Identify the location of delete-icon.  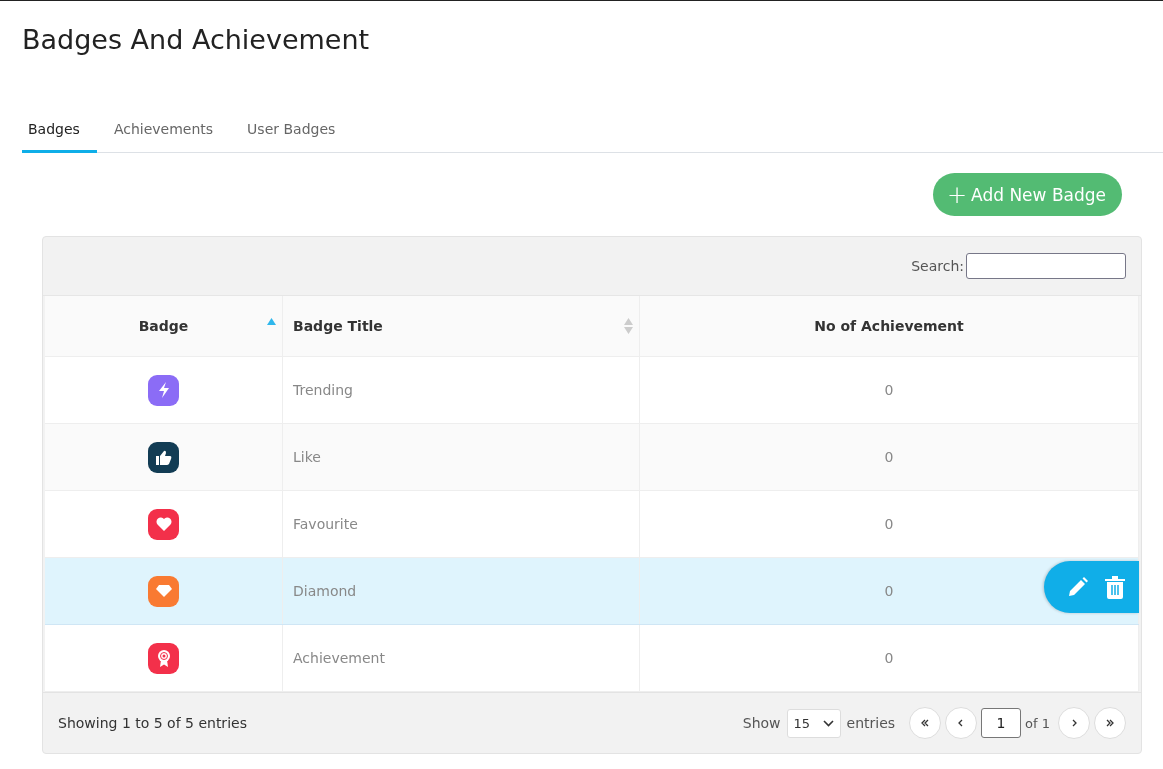
(1115, 587).